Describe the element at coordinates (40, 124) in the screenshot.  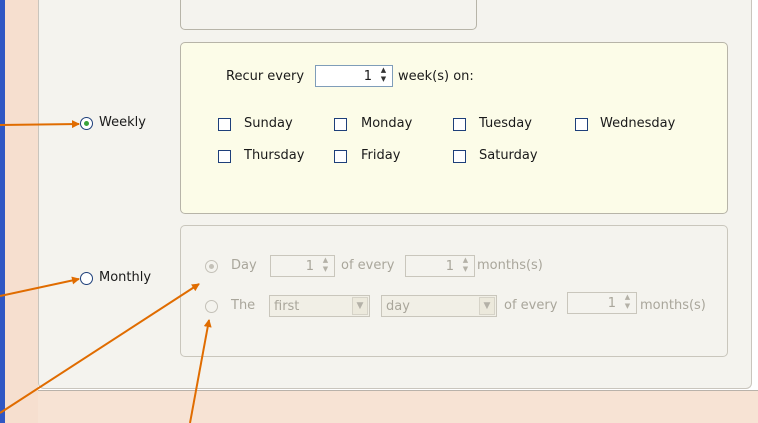
I see `arrow-to-weekly-radio` at that location.